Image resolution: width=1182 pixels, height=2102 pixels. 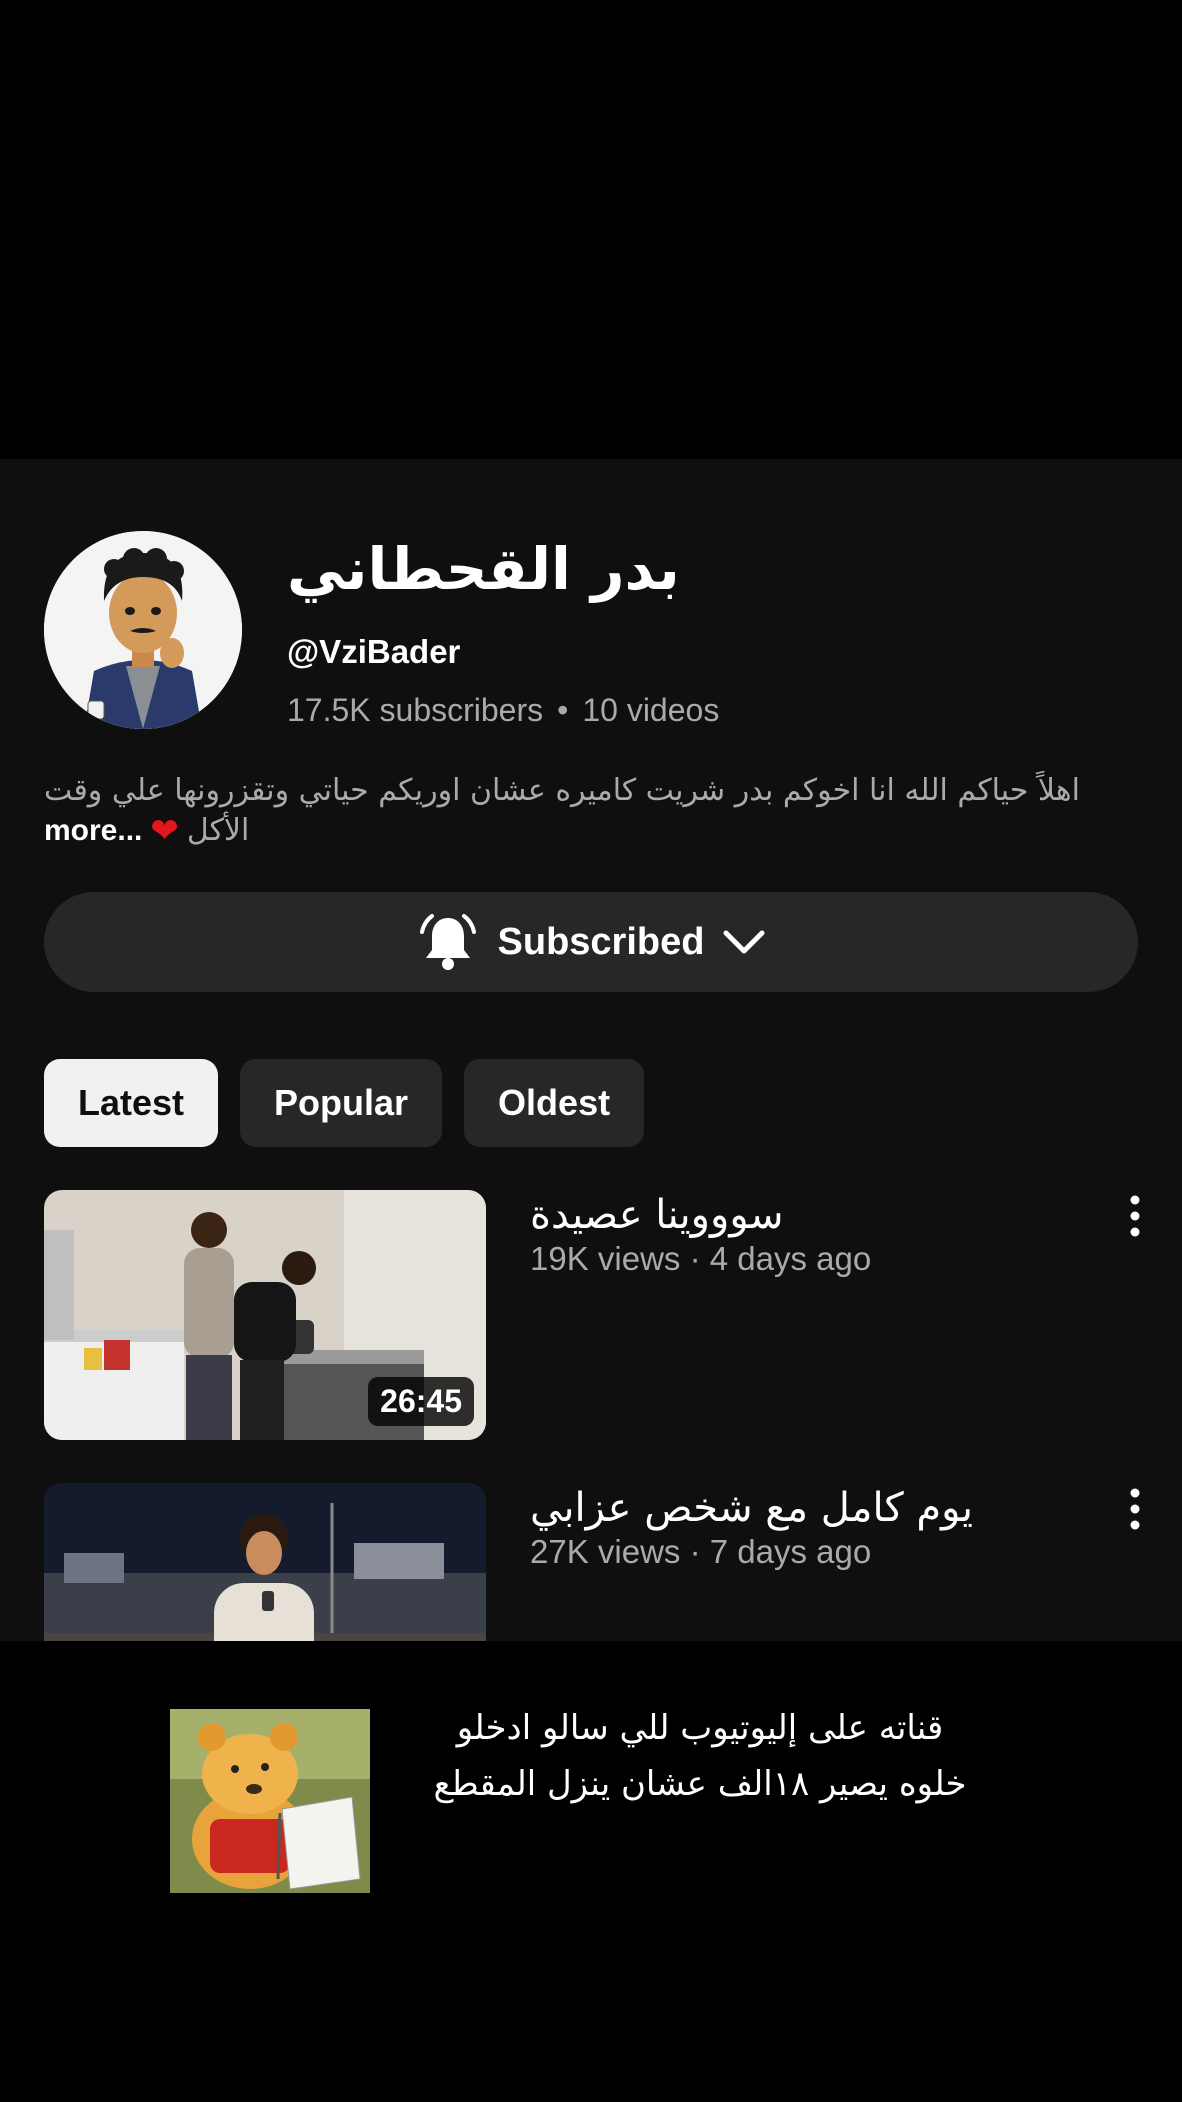 What do you see at coordinates (651, 710) in the screenshot?
I see `video-count: 10 videos` at bounding box center [651, 710].